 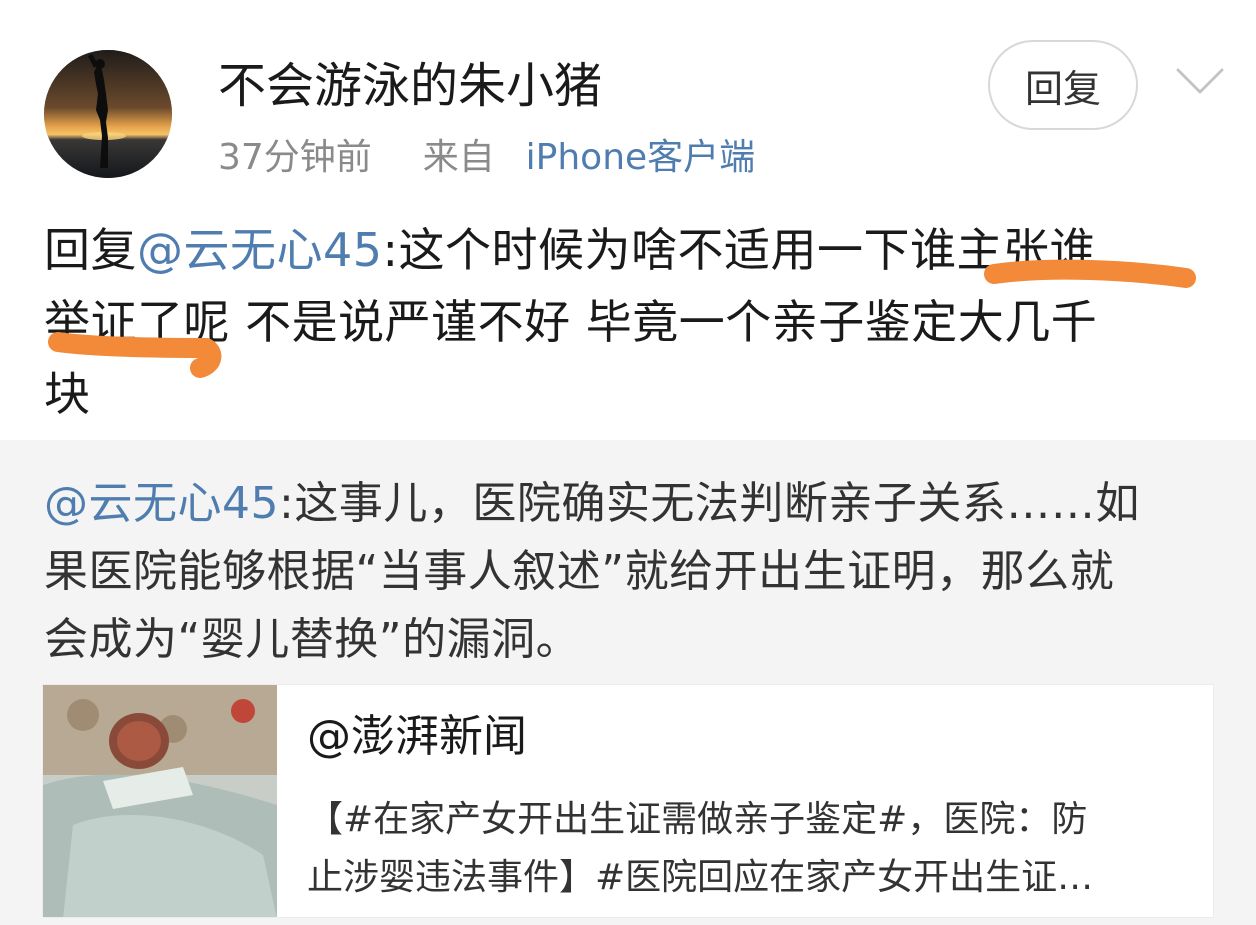 What do you see at coordinates (641, 157) in the screenshot?
I see `source-client: iPhone客户端` at bounding box center [641, 157].